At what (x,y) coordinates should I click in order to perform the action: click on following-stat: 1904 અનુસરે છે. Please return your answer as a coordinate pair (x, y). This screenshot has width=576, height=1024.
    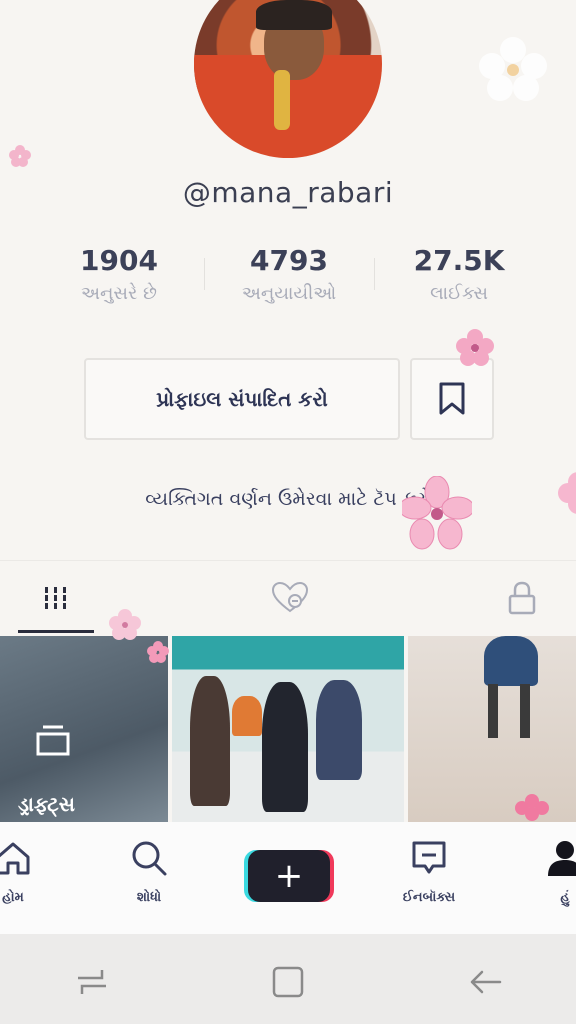
    Looking at the image, I should click on (119, 274).